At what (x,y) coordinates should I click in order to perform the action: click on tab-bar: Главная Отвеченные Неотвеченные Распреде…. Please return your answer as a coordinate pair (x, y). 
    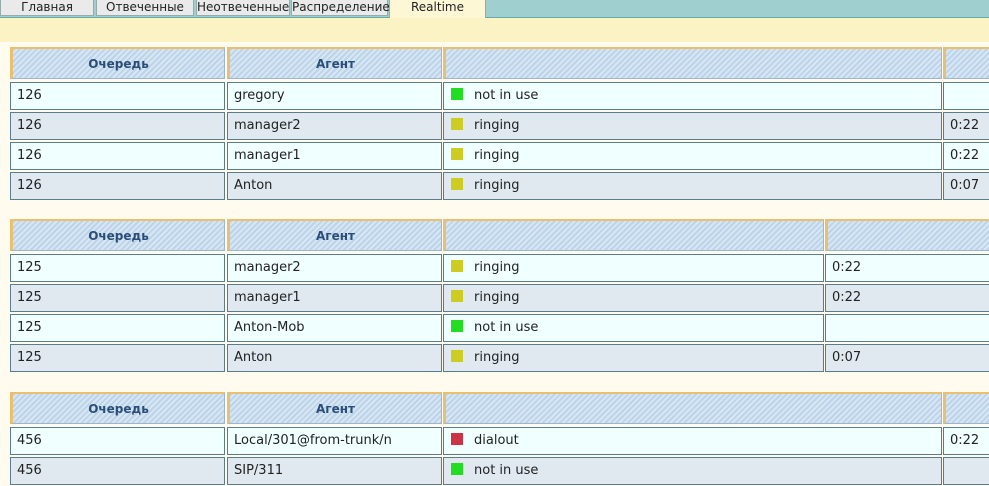
    Looking at the image, I should click on (494, 9).